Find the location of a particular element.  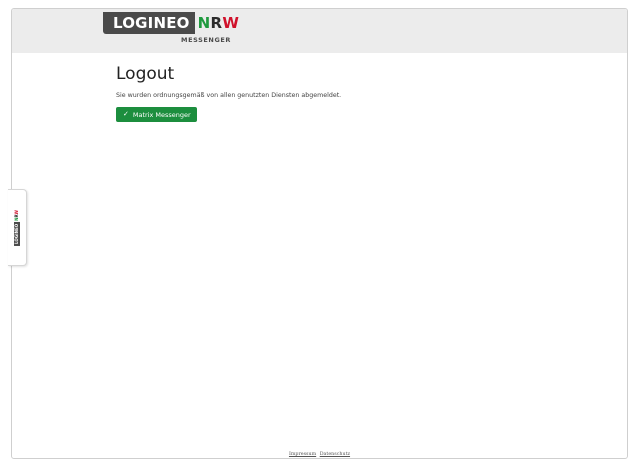

side-logo-tab: LOGINEO NRW is located at coordinates (17, 227).